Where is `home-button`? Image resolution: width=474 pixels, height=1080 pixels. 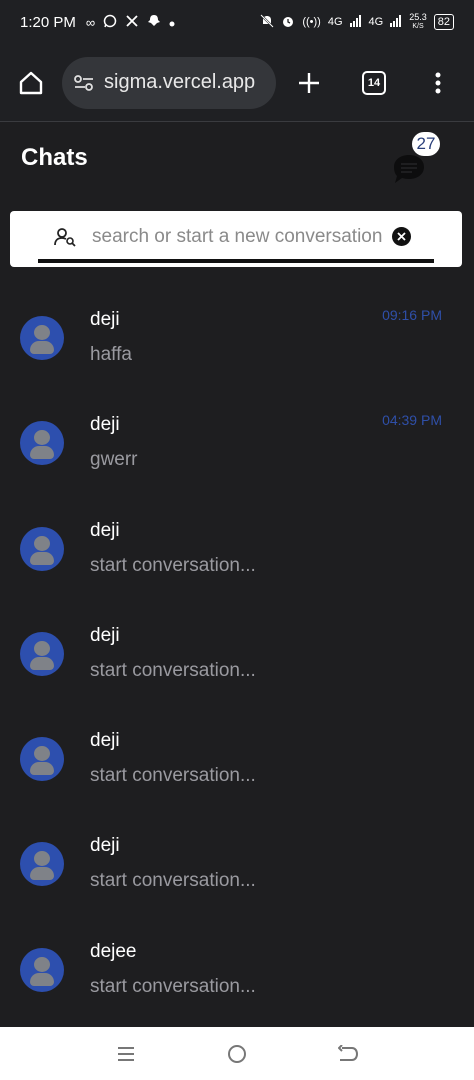
home-button is located at coordinates (31, 83).